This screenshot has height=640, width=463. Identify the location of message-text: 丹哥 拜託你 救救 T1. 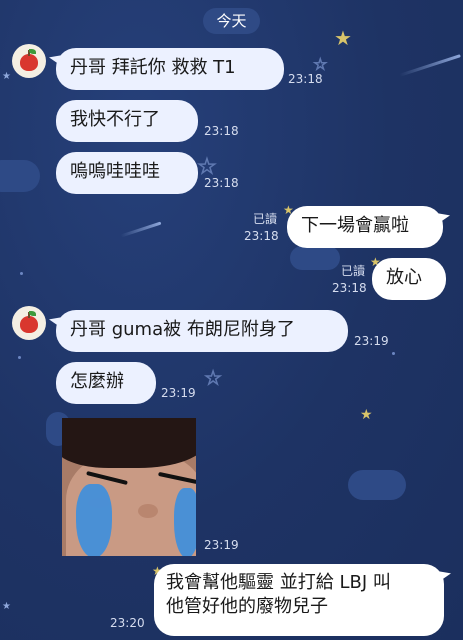
(153, 67).